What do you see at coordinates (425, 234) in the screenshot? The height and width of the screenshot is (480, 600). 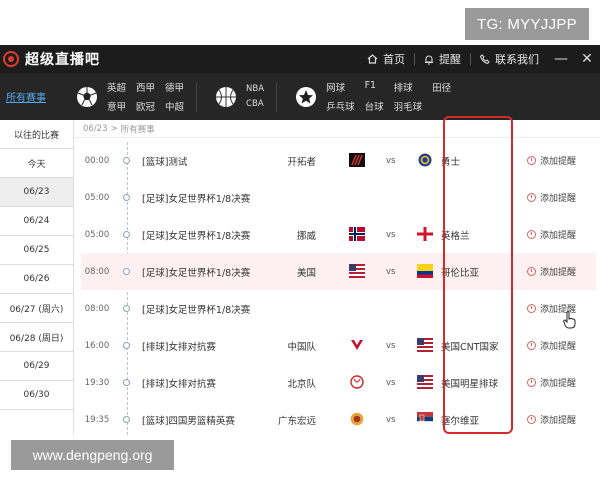 I see `england-flag-icon` at bounding box center [425, 234].